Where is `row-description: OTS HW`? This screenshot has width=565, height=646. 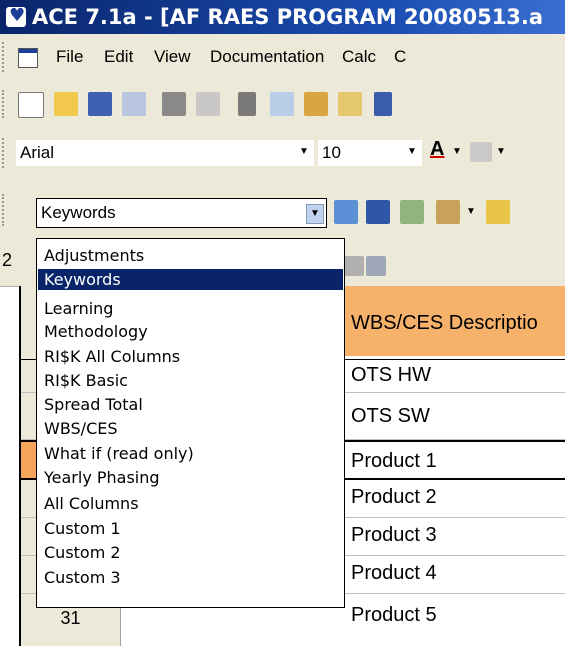
row-description: OTS HW is located at coordinates (391, 375).